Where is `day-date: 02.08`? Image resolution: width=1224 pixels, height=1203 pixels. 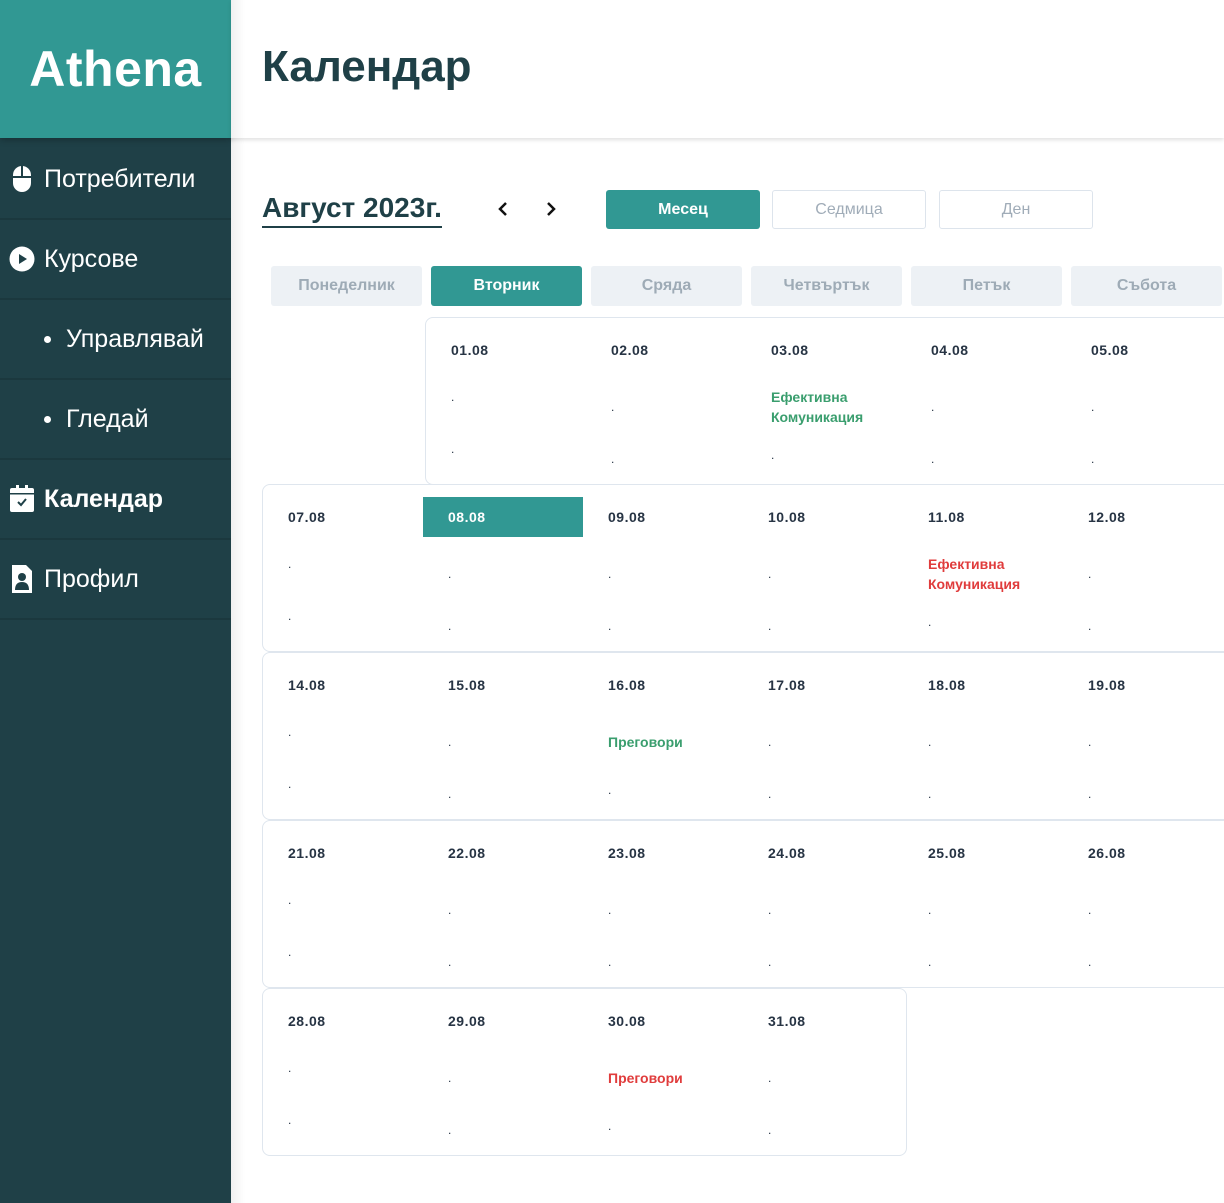 day-date: 02.08 is located at coordinates (630, 350).